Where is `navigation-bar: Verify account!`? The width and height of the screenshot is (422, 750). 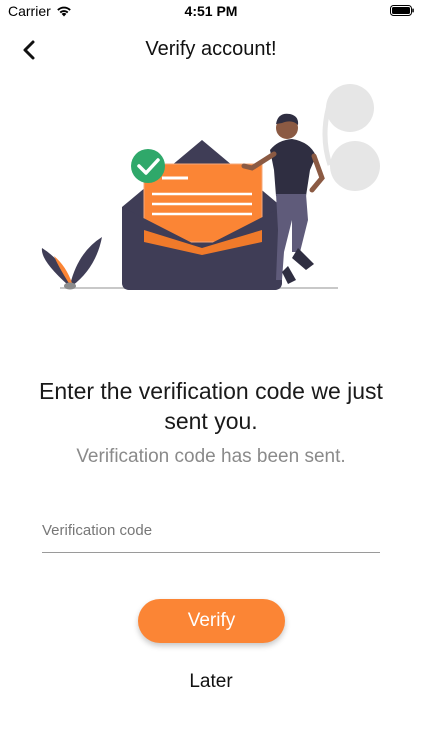
navigation-bar: Verify account! is located at coordinates (211, 50).